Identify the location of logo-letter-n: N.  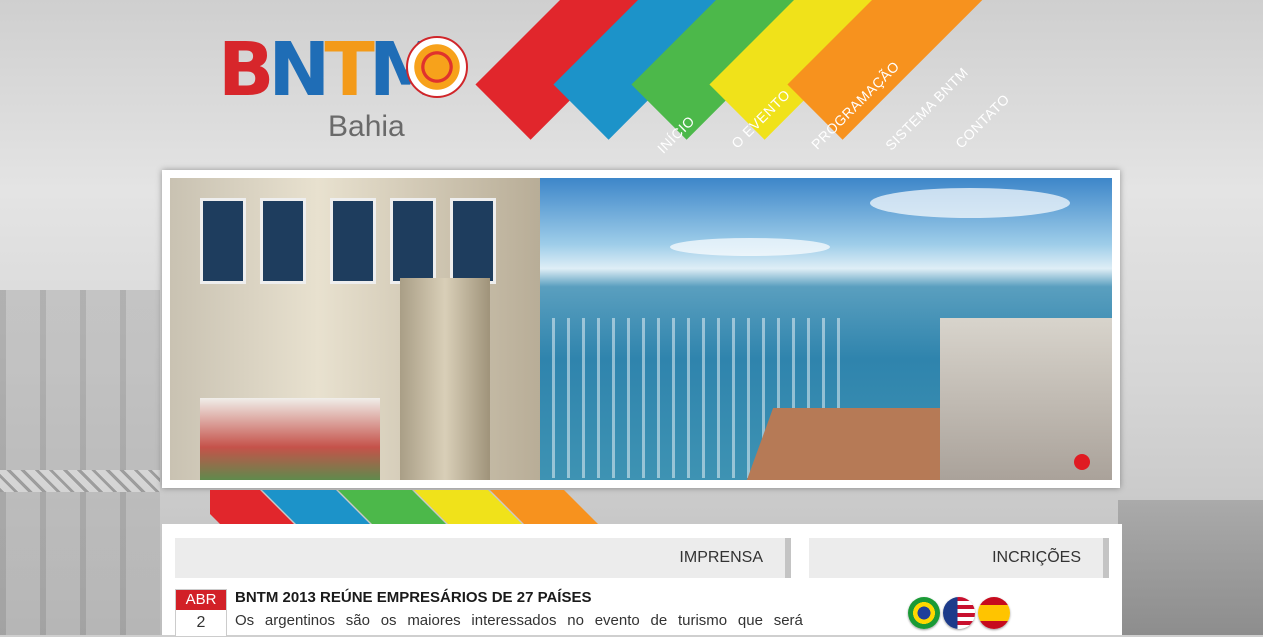
(299, 70).